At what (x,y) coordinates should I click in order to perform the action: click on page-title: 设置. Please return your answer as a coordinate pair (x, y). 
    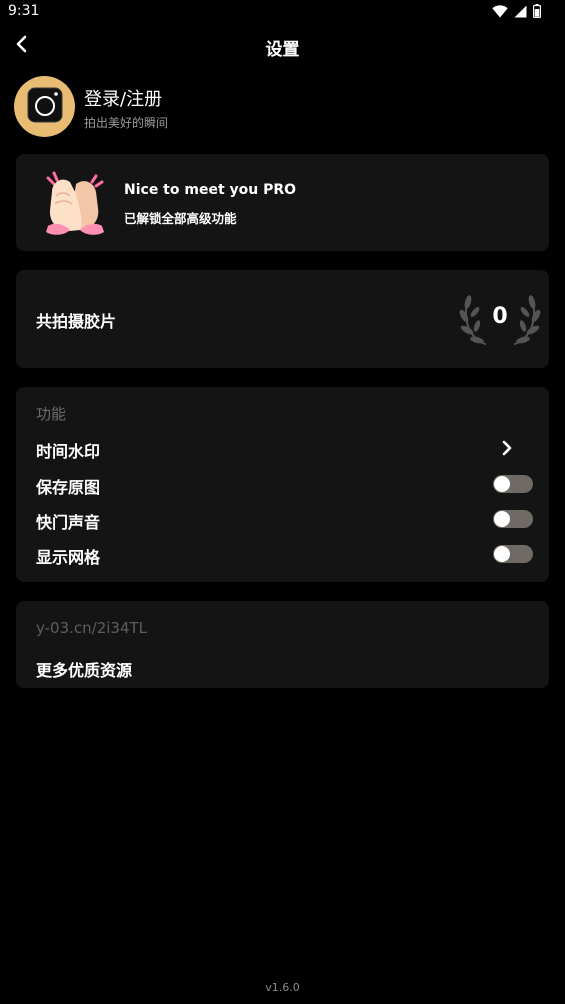
    Looking at the image, I should click on (282, 50).